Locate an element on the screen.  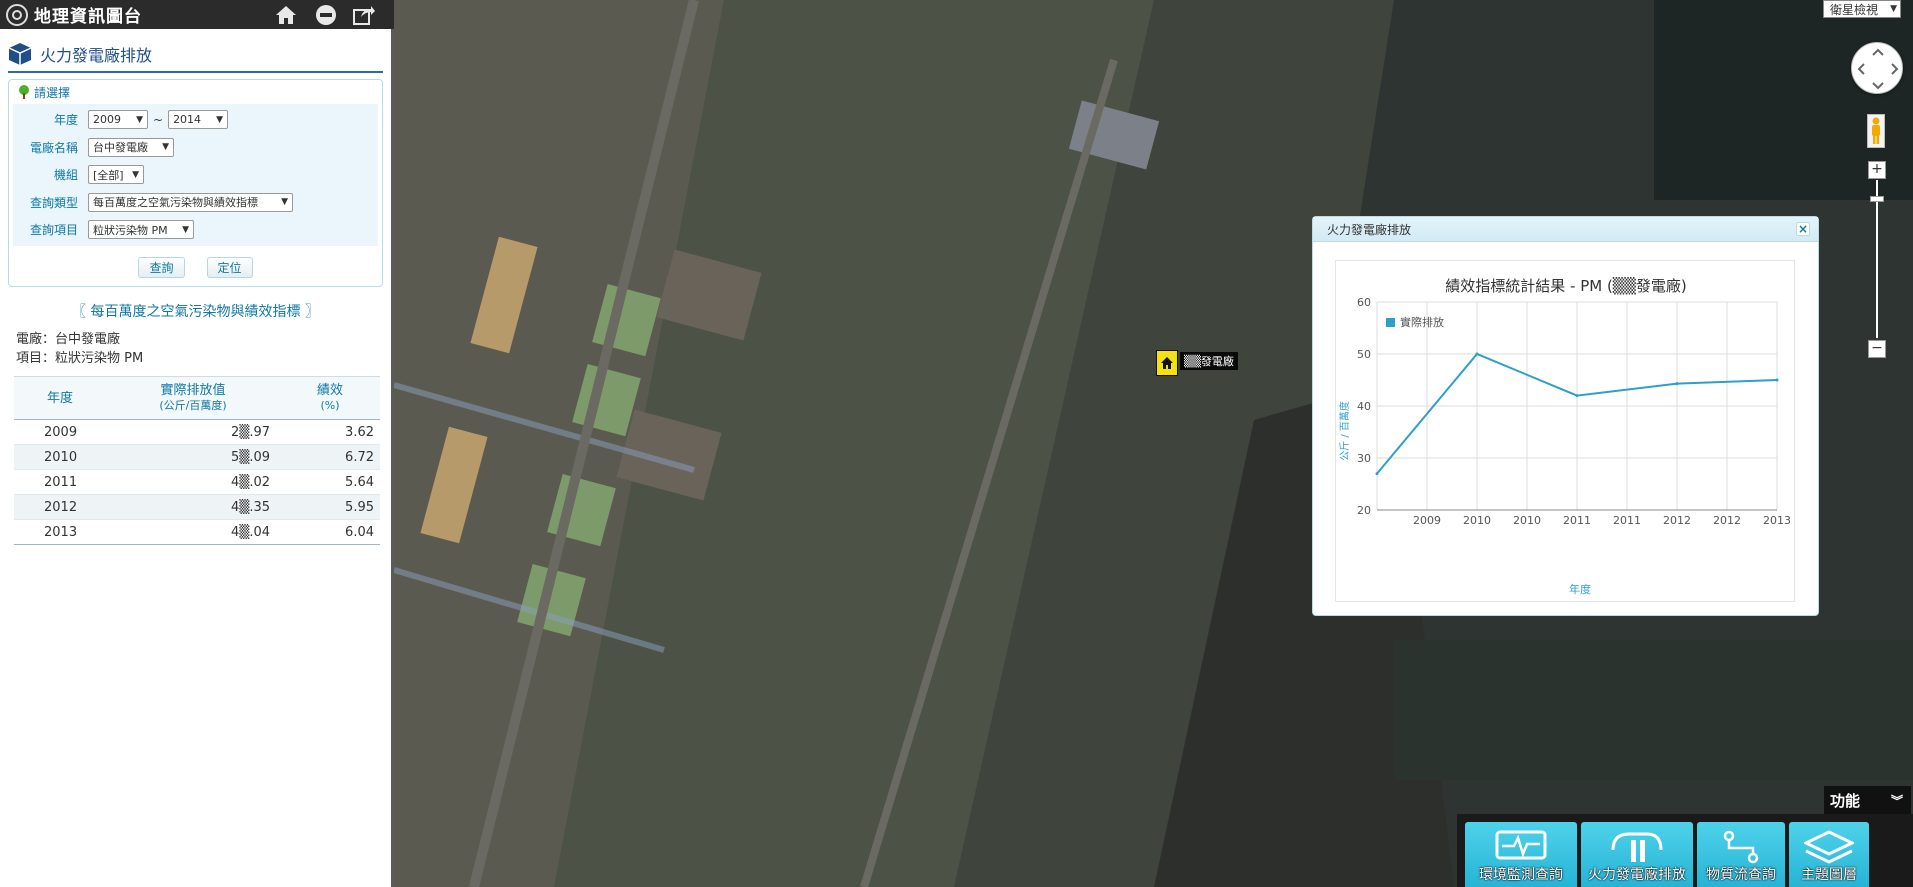
query-buttons: 查詢 定位 is located at coordinates (195, 267).